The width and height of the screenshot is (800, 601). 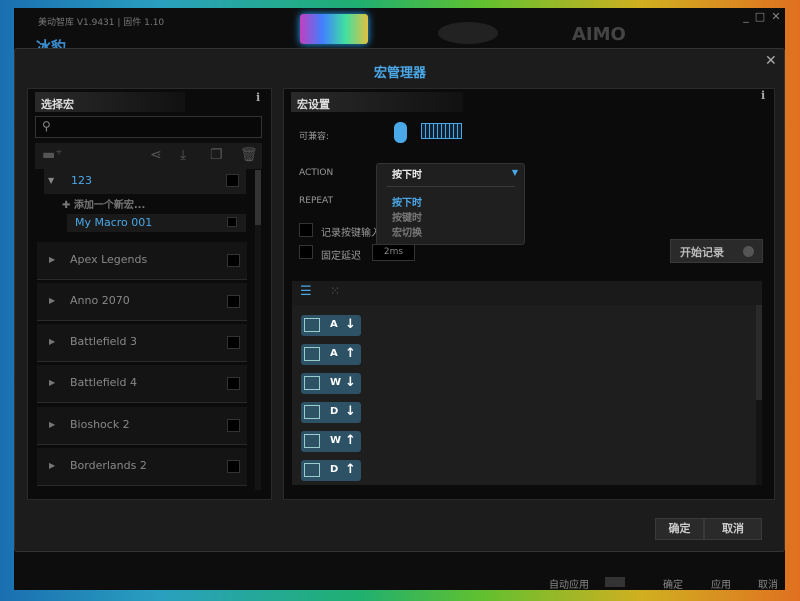 What do you see at coordinates (377, 102) in the screenshot?
I see `macro-settings-header: 宏设置` at bounding box center [377, 102].